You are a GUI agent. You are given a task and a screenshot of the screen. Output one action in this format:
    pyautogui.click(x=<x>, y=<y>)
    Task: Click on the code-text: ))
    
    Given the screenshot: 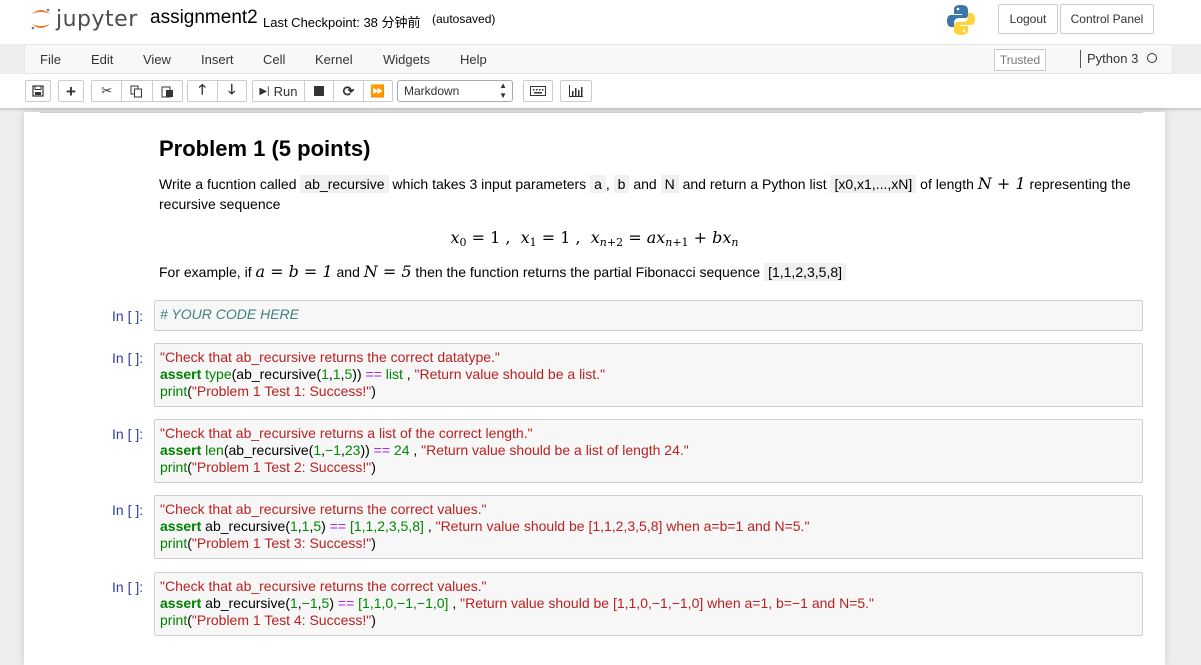 What is the action you would take?
    pyautogui.click(x=357, y=374)
    